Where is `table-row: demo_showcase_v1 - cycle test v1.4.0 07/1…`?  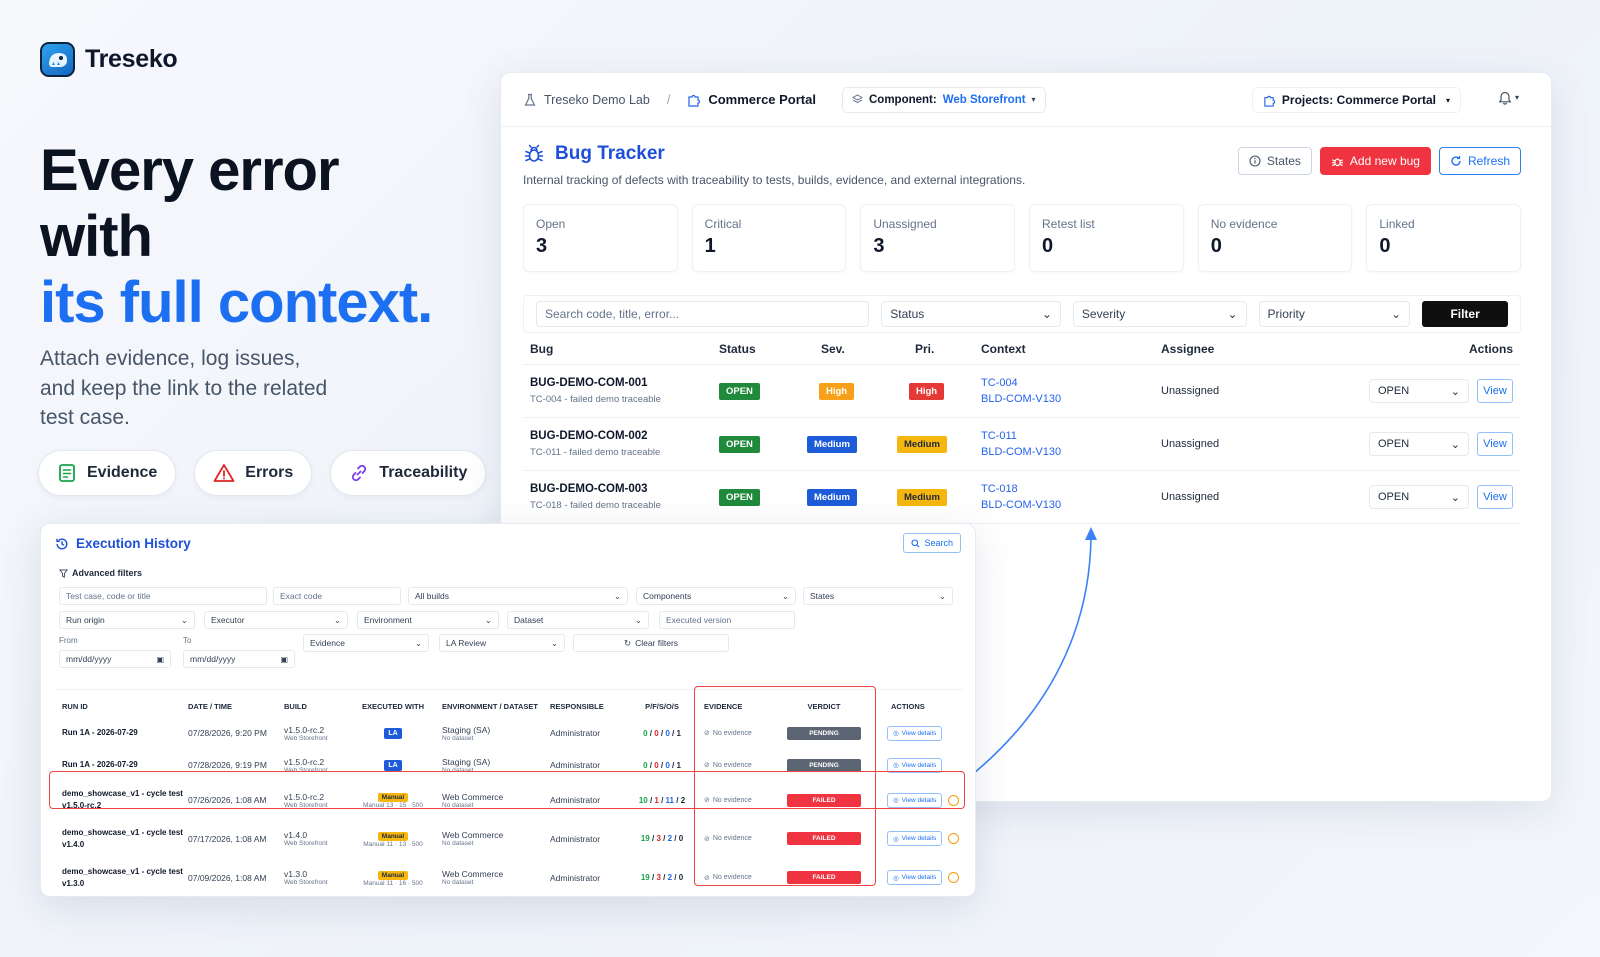
table-row: demo_showcase_v1 - cycle test v1.4.0 07/1… is located at coordinates (509, 838).